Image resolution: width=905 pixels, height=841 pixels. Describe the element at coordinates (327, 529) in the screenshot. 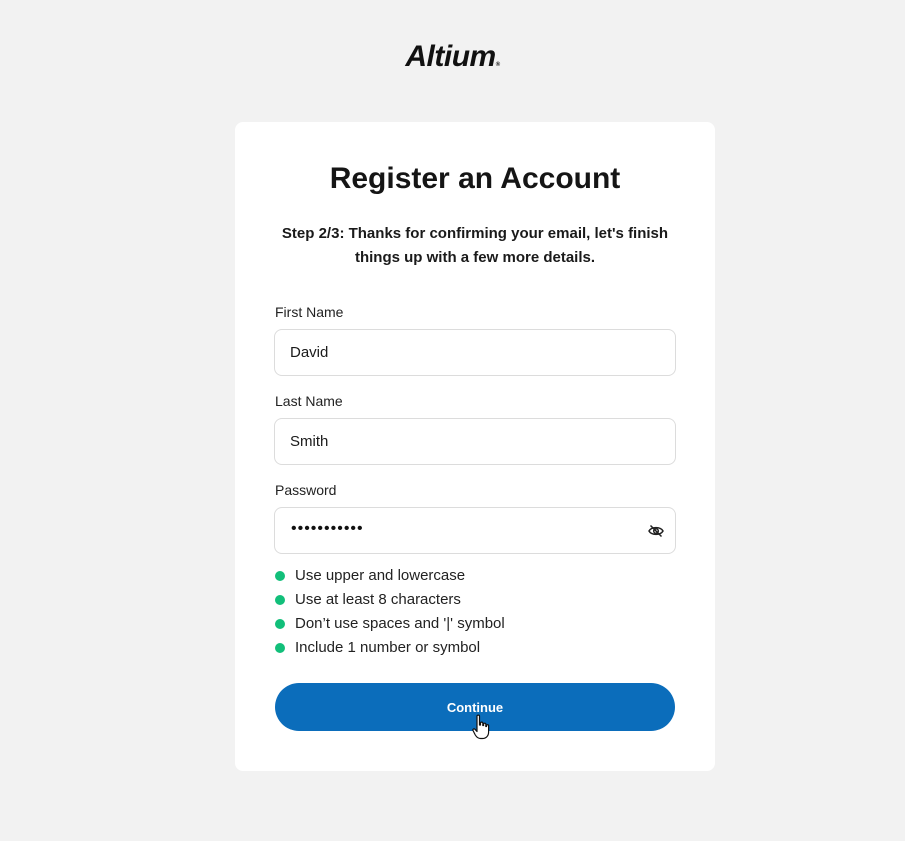

I see `password-masked-value: •••••••••••` at that location.